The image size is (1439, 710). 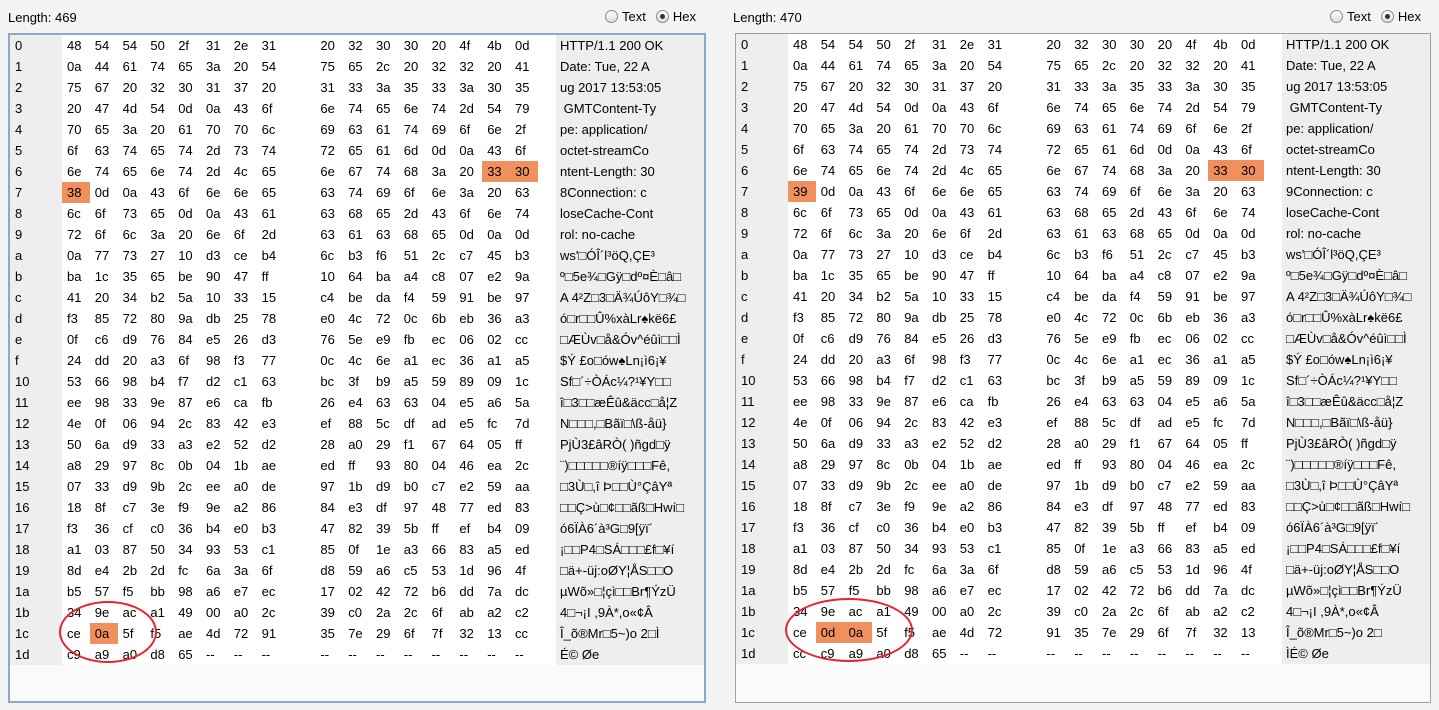 I want to click on hex-byte: c0, so click(x=159, y=528).